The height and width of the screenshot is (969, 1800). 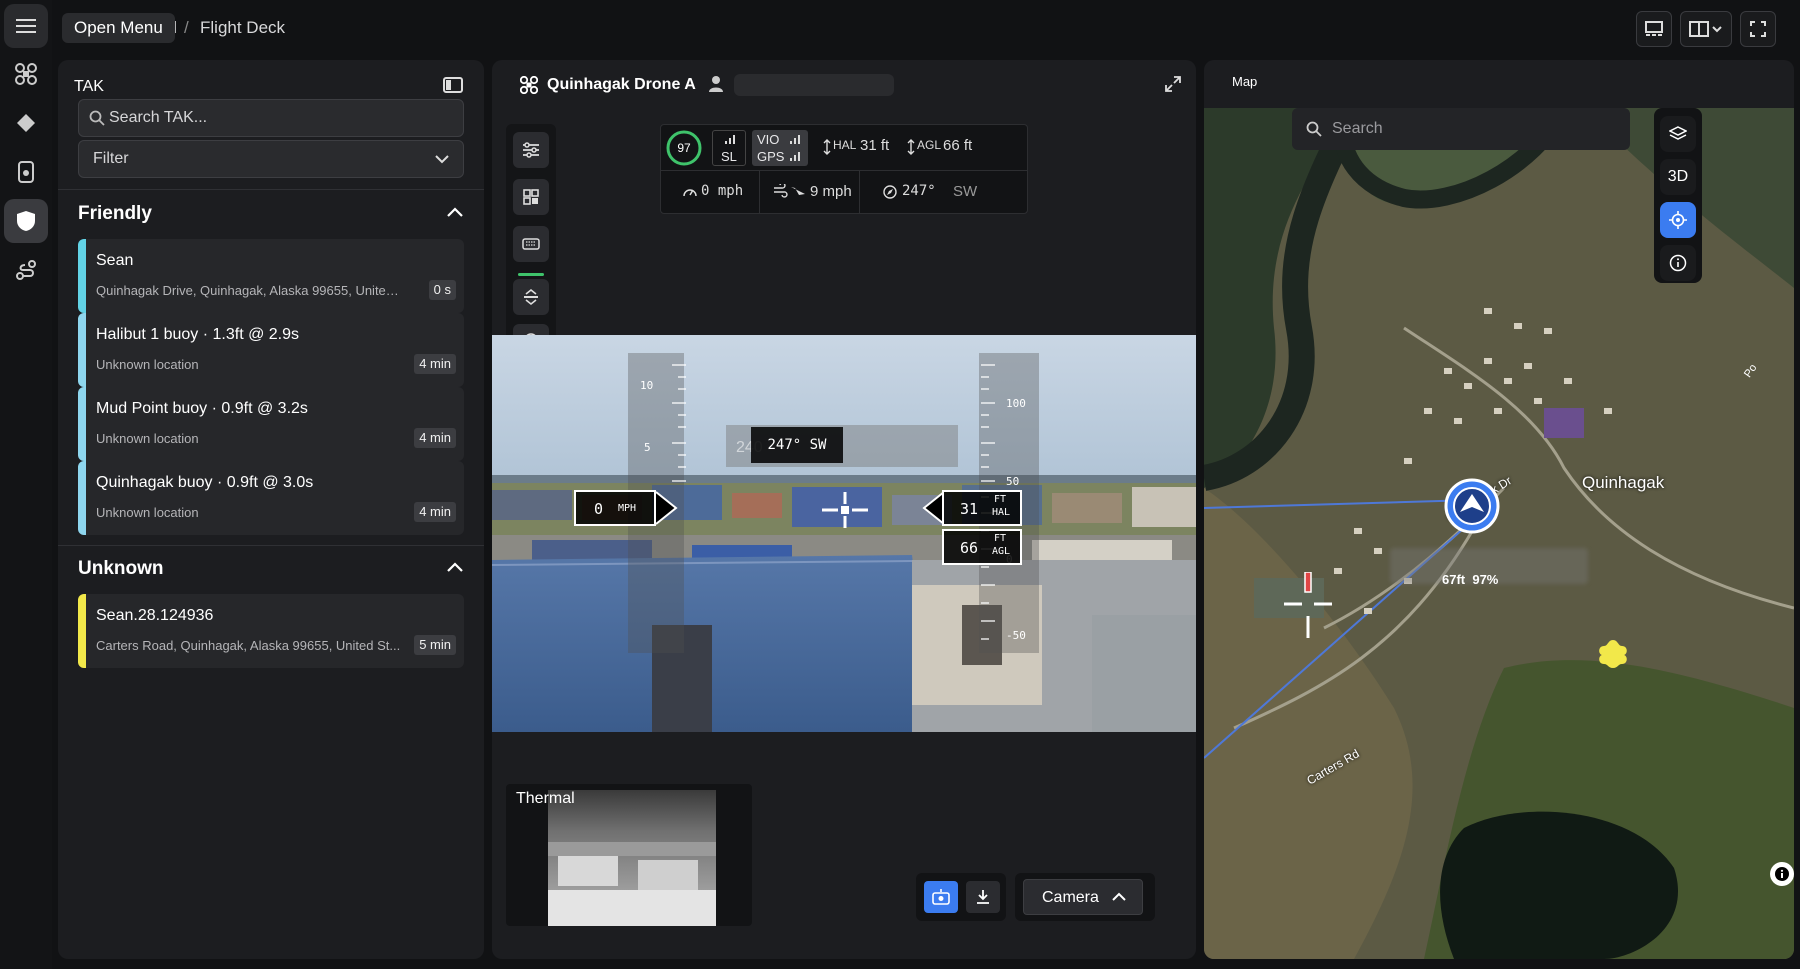 I want to click on map-search-placeholder: Search, so click(x=1357, y=128).